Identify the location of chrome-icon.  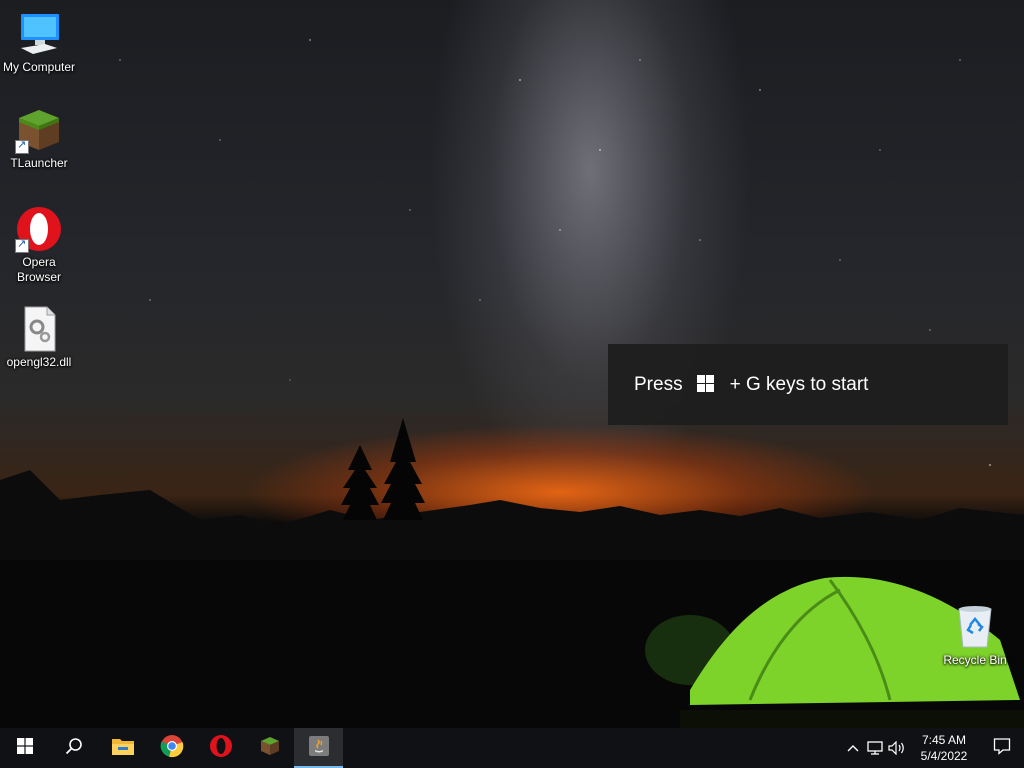
(172, 748).